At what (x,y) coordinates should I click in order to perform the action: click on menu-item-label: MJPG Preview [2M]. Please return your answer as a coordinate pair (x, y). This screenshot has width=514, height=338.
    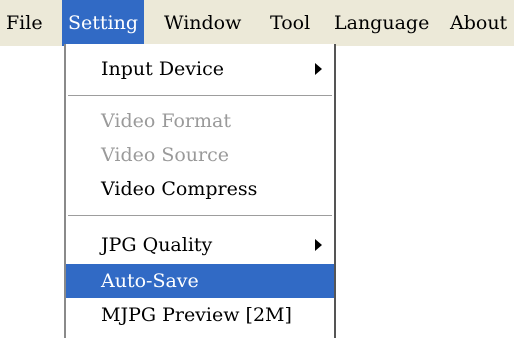
    Looking at the image, I should click on (196, 315).